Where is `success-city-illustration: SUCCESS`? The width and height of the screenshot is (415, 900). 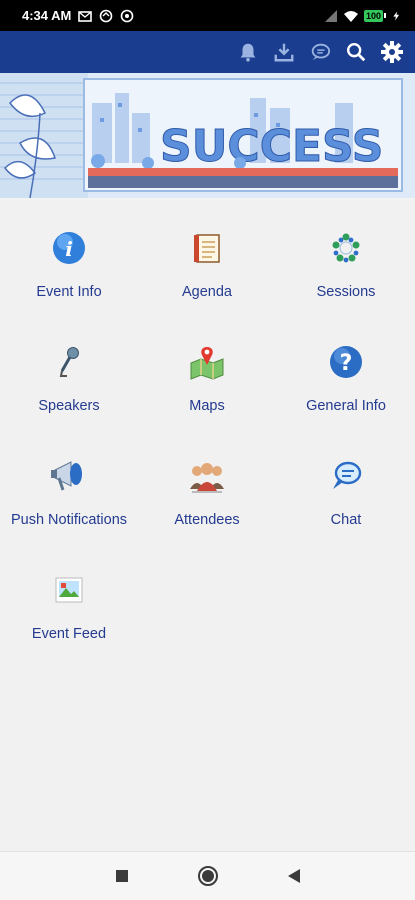
success-city-illustration: SUCCESS is located at coordinates (207, 135).